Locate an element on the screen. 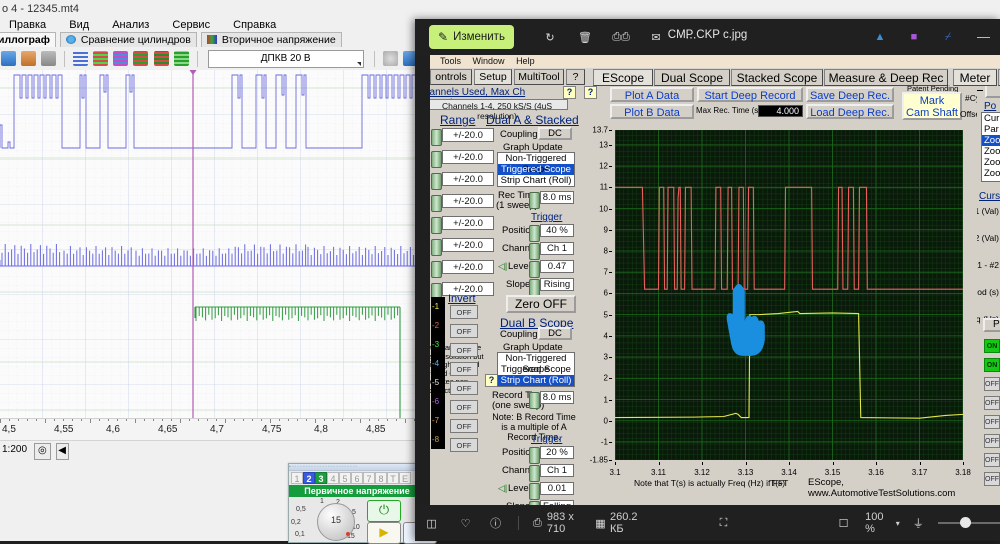 This screenshot has width=1000, height=544. gallery-icon: ■ is located at coordinates (914, 37).